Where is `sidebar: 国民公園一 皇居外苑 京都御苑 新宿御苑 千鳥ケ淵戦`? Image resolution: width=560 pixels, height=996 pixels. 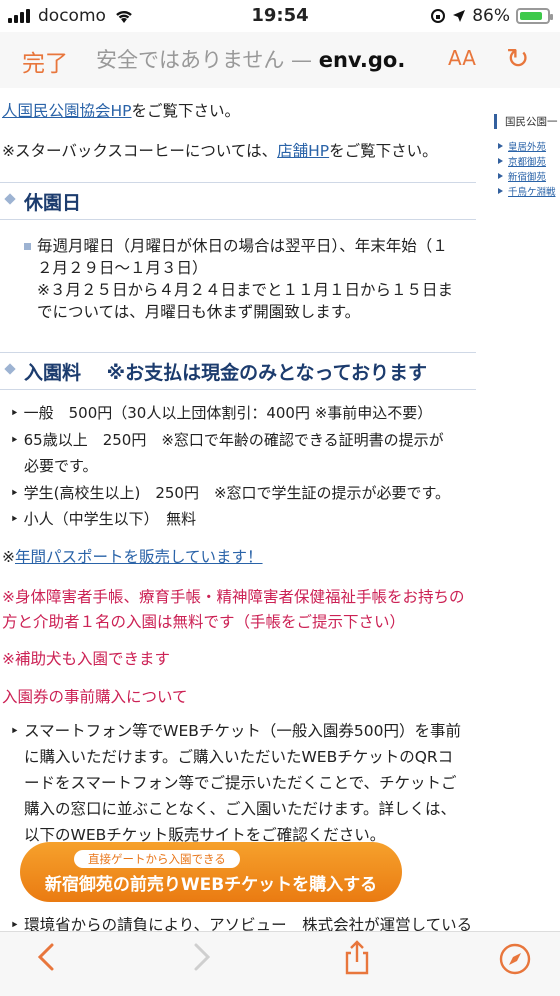 sidebar: 国民公園一 皇居外苑 京都御苑 新宿御苑 千鳥ケ淵戦 is located at coordinates (527, 156).